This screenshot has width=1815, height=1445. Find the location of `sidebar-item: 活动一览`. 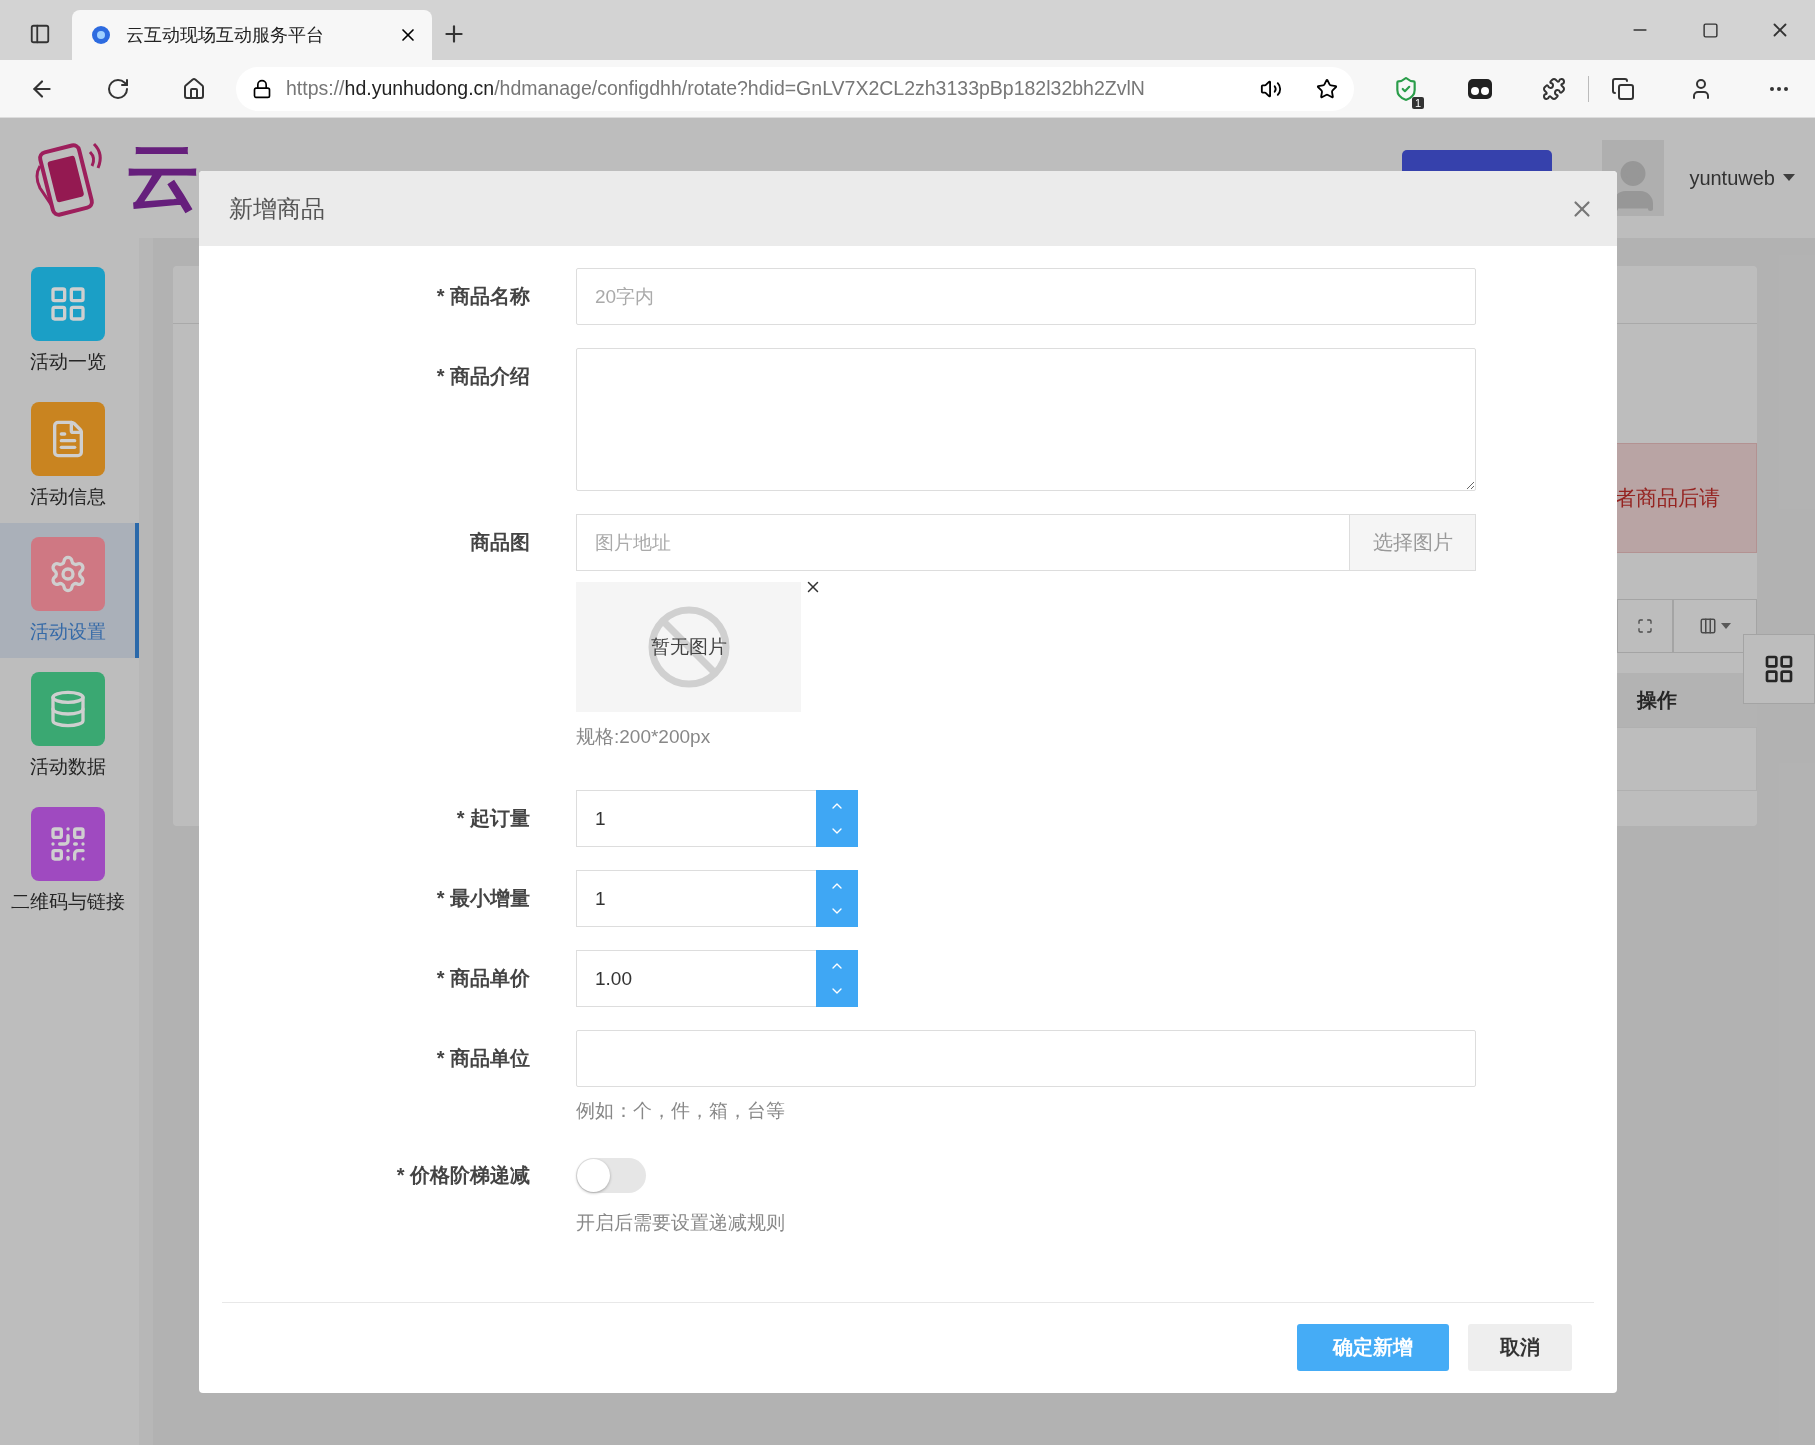

sidebar-item: 活动一览 is located at coordinates (69, 320).